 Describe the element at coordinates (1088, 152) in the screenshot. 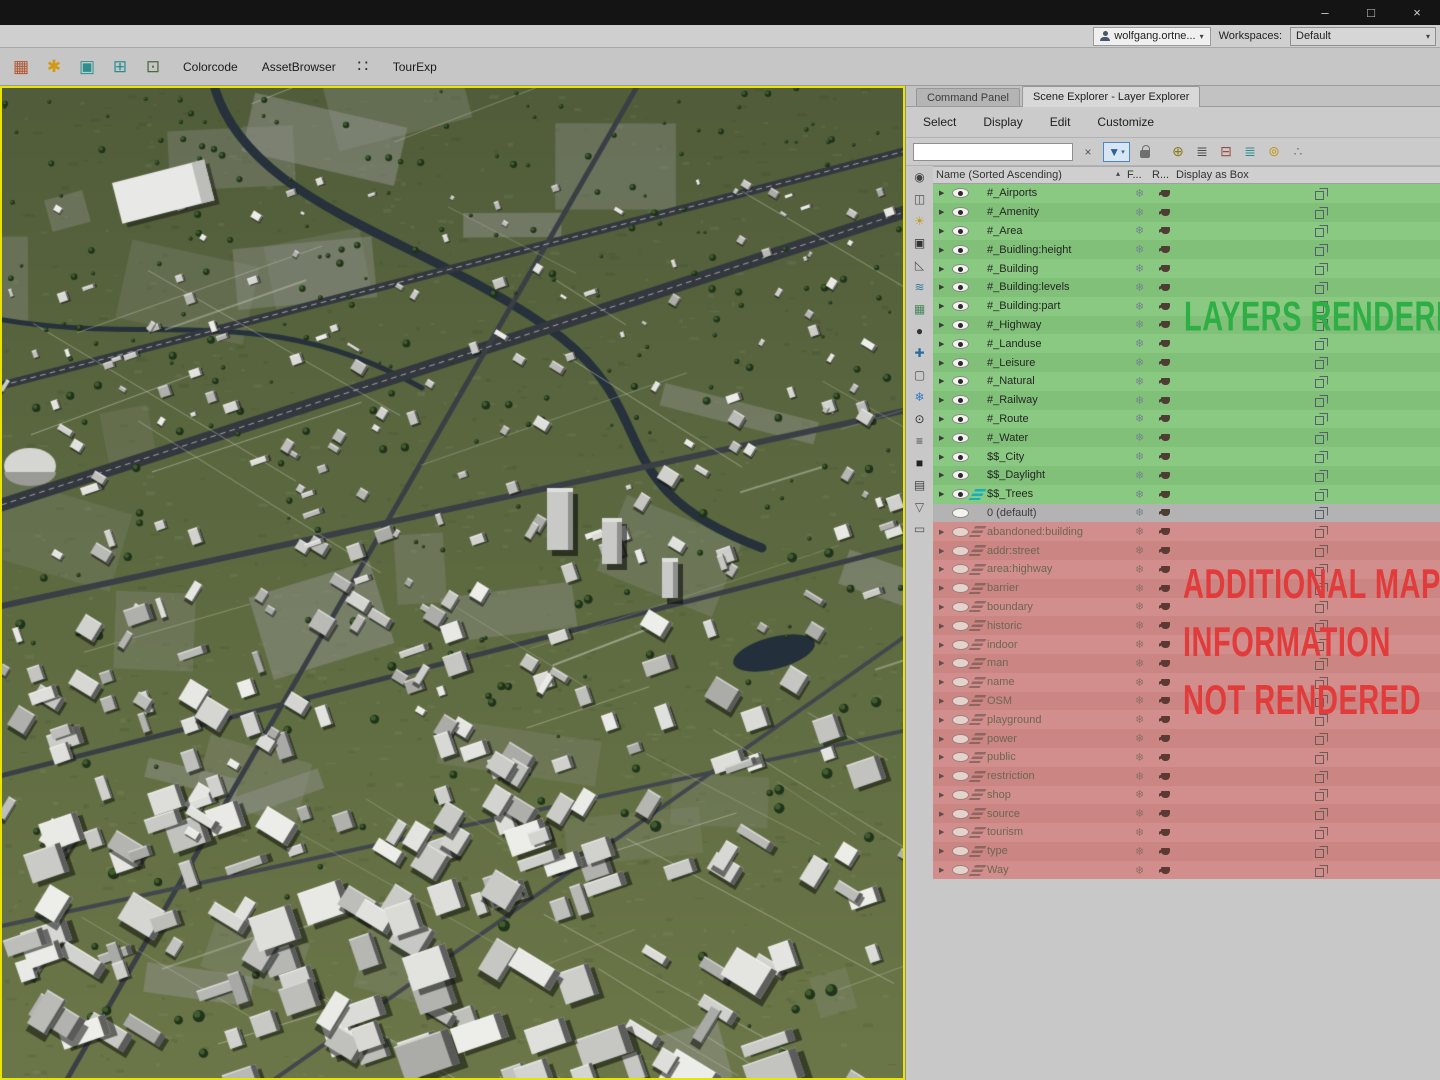

I see `clear-search-icon: ×` at that location.